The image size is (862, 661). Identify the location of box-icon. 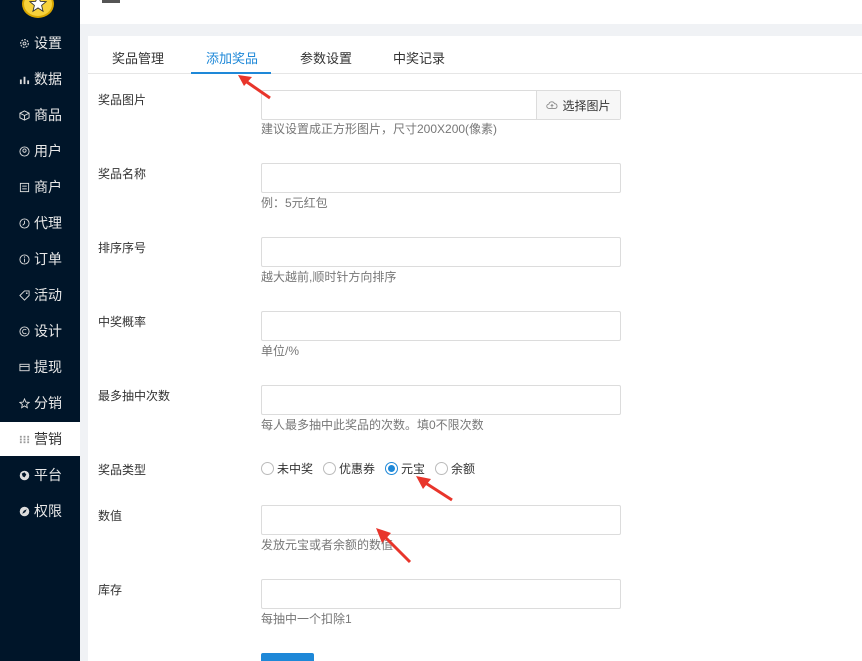
(24, 115).